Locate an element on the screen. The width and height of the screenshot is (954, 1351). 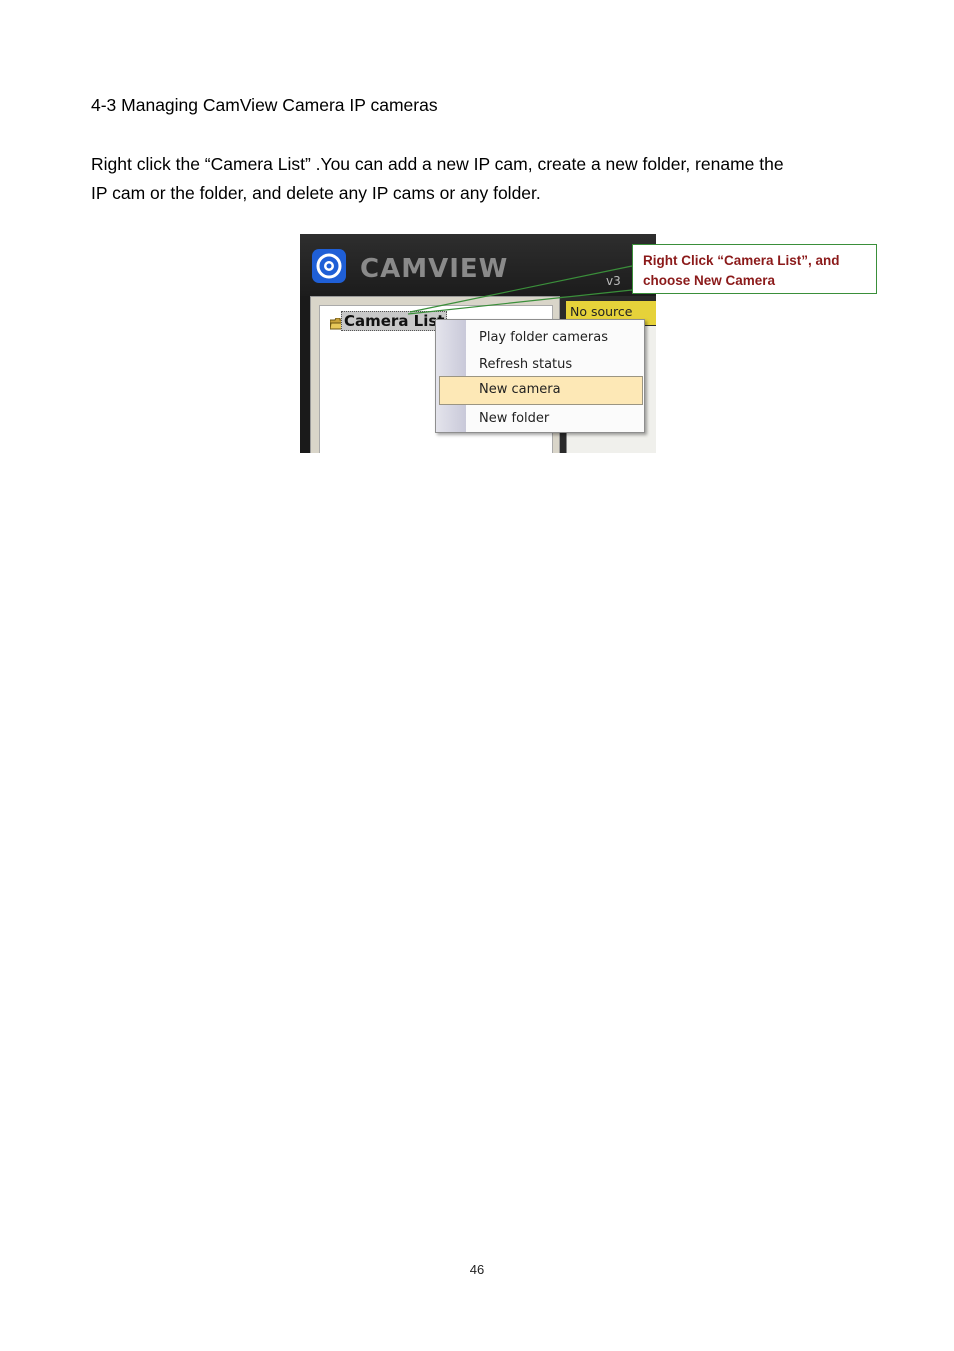
menu-item-refresh-status: Refresh status is located at coordinates (540, 364).